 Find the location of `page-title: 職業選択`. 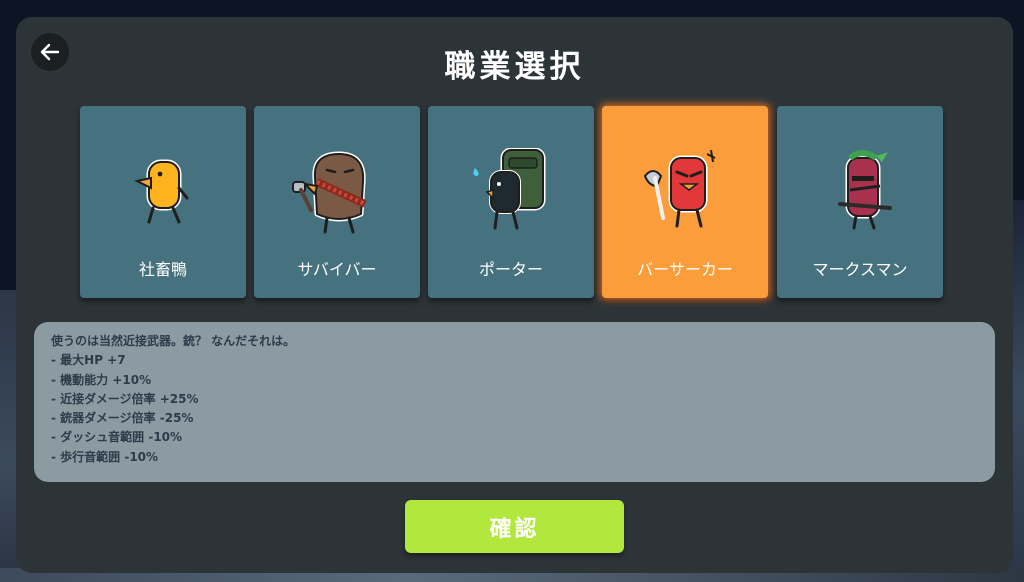

page-title: 職業選択 is located at coordinates (514, 67).